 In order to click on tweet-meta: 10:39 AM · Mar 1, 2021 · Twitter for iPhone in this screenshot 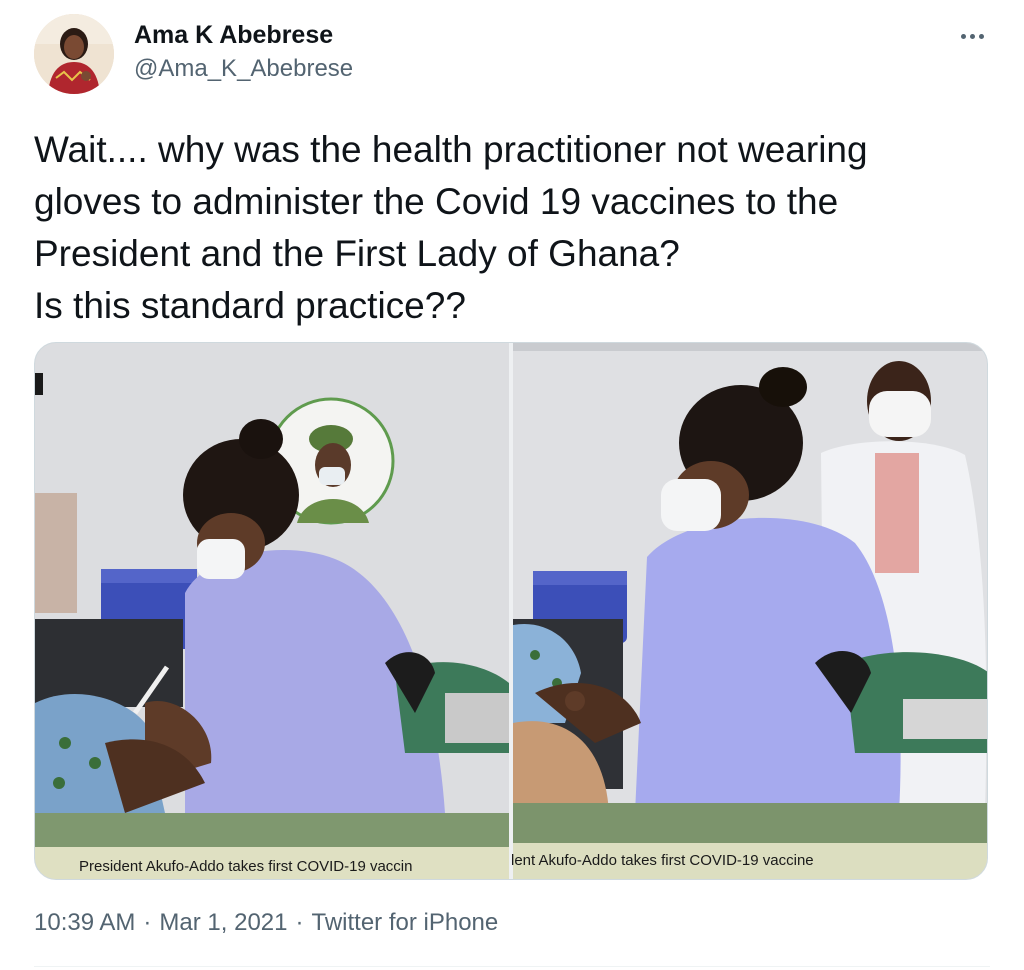, I will do `click(266, 923)`.